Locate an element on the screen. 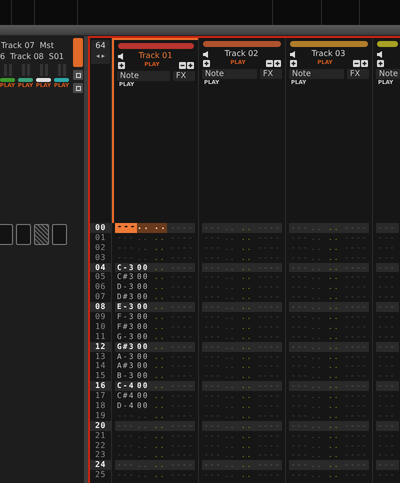 The image size is (400, 483). line-number: 21 is located at coordinates (100, 435).